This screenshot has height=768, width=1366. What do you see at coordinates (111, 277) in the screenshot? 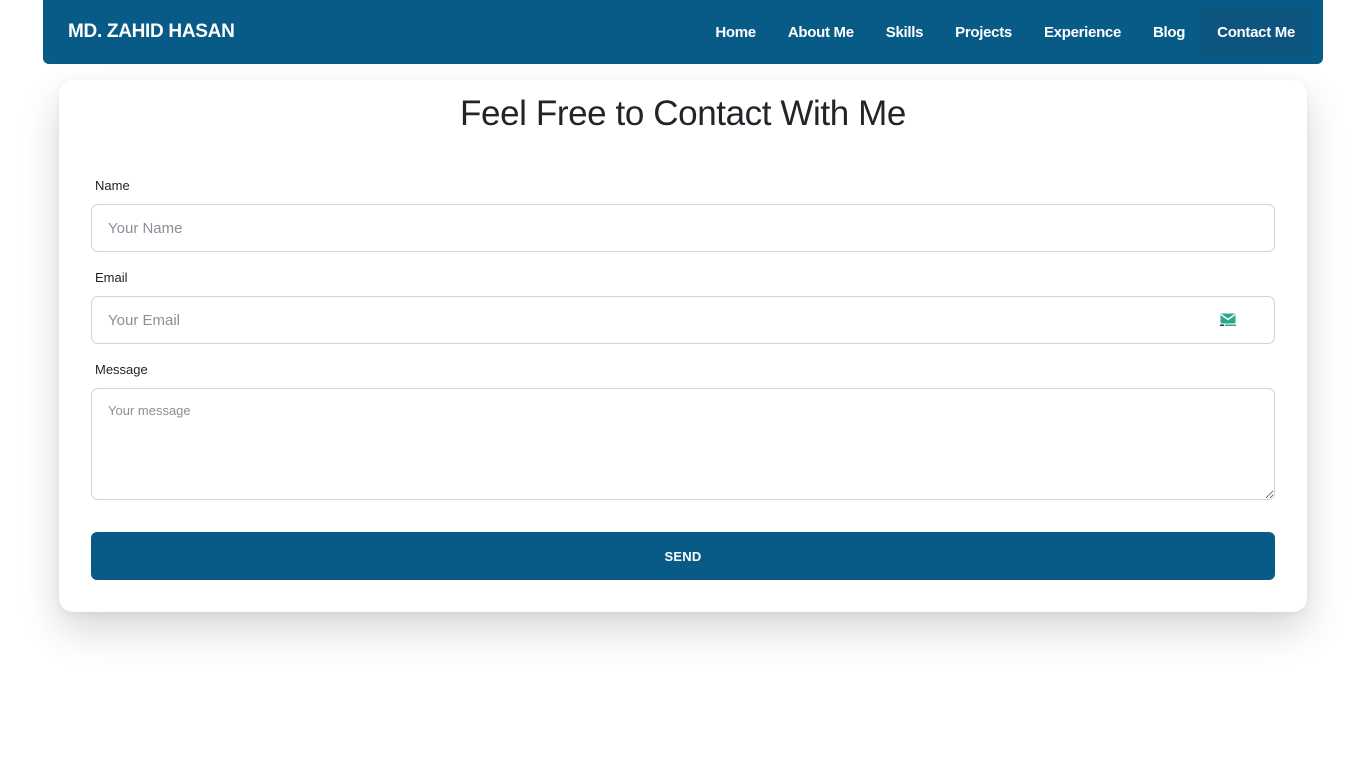
I see `email-label: Email` at bounding box center [111, 277].